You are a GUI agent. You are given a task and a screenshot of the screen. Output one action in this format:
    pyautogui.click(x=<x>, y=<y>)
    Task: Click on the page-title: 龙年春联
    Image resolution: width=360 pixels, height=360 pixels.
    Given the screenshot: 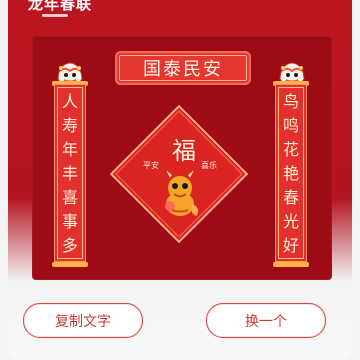 What is the action you would take?
    pyautogui.click(x=60, y=6)
    